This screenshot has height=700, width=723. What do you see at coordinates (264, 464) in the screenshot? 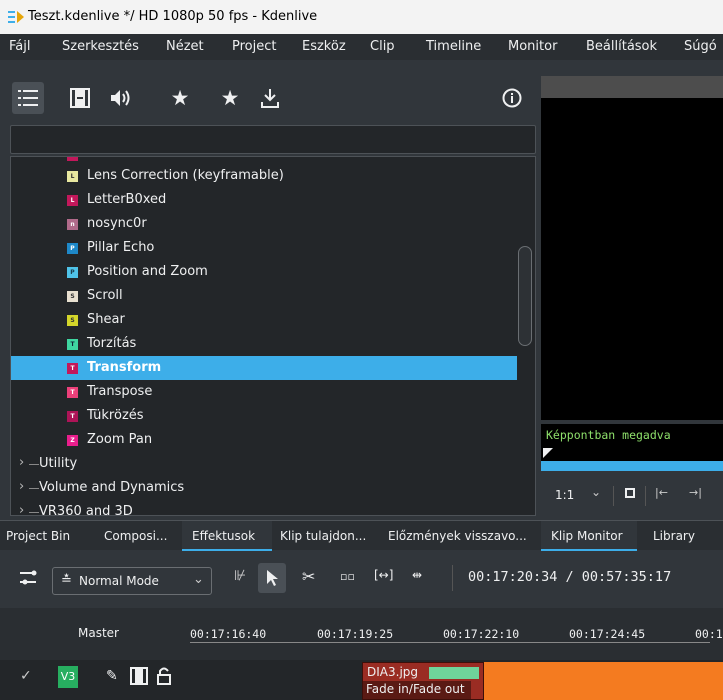
I see `category-utility: › Utility` at bounding box center [264, 464].